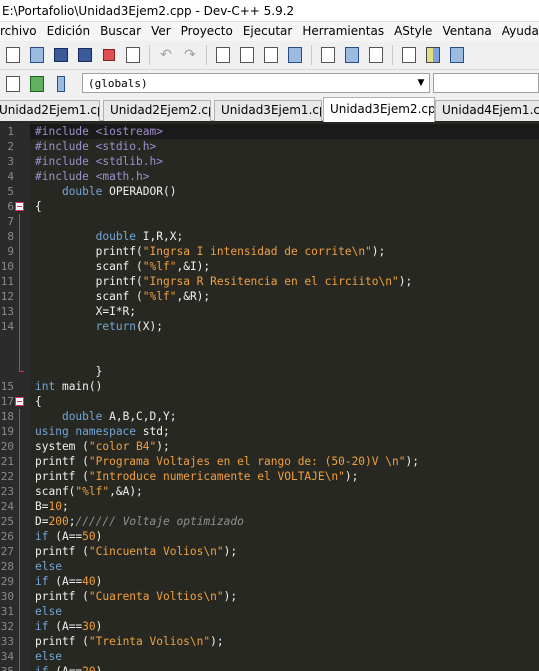 This screenshot has width=539, height=671. What do you see at coordinates (256, 83) in the screenshot?
I see `scope-selector: (globals) ▼` at bounding box center [256, 83].